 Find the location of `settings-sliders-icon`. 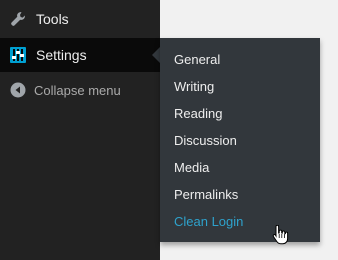

settings-sliders-icon is located at coordinates (18, 55).